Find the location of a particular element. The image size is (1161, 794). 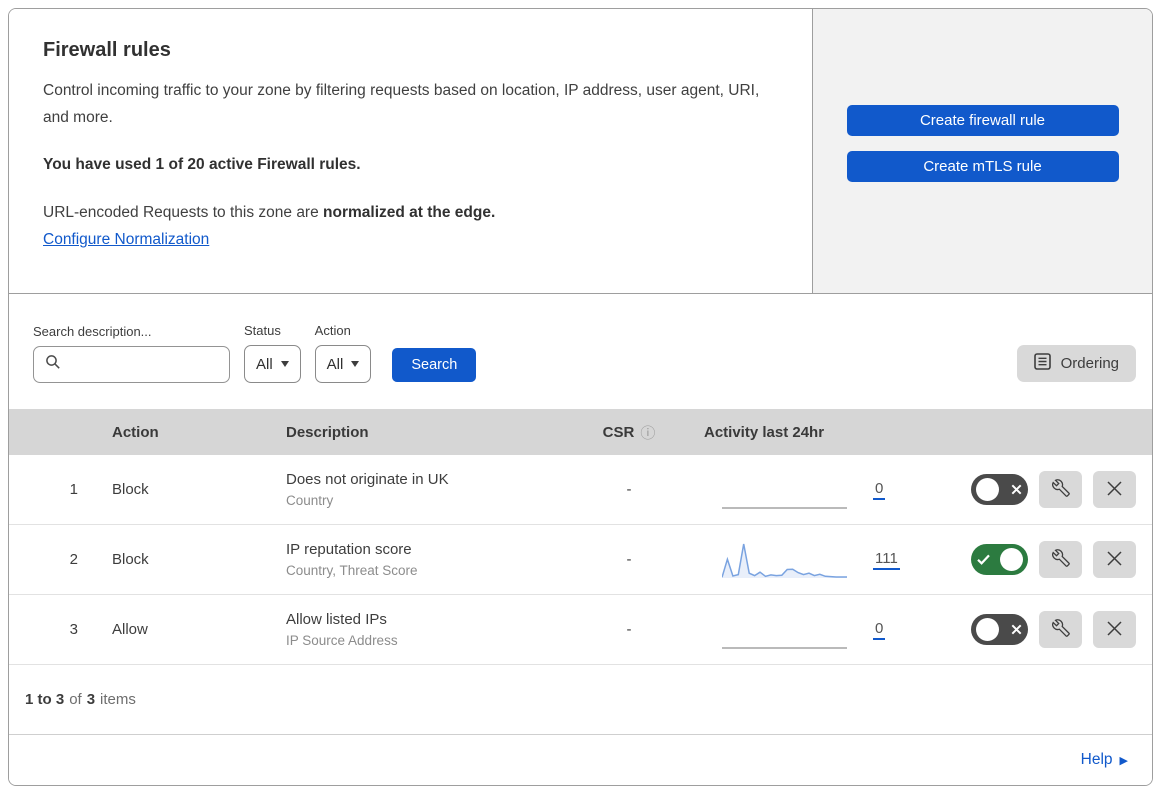

csr-header-label: CSR is located at coordinates (618, 432).